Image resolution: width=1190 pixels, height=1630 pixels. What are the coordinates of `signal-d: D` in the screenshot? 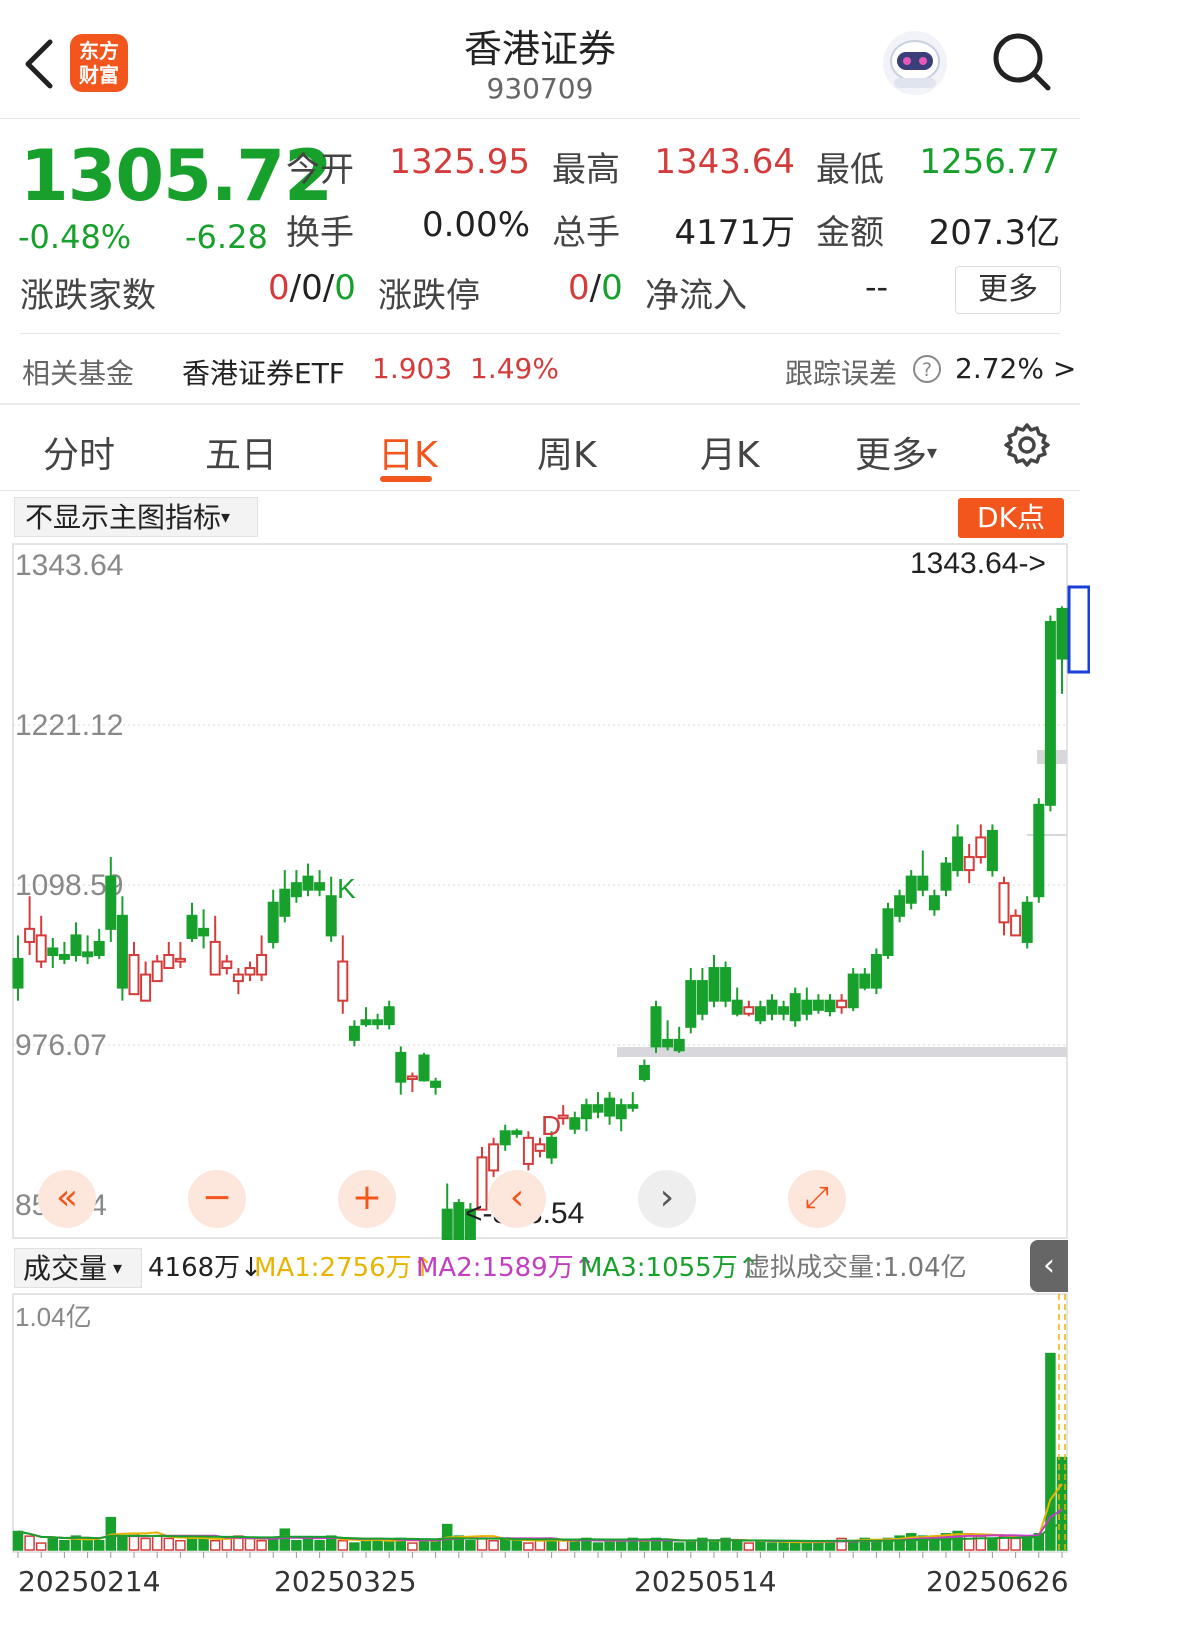 It's located at (551, 1125).